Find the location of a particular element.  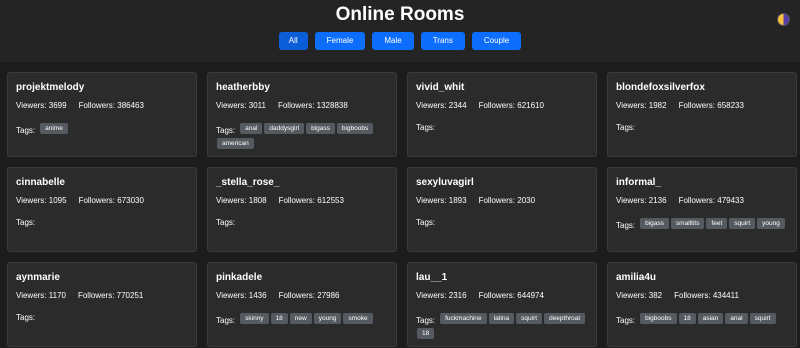

viewers-stat: Viewers: 1095 is located at coordinates (41, 200).